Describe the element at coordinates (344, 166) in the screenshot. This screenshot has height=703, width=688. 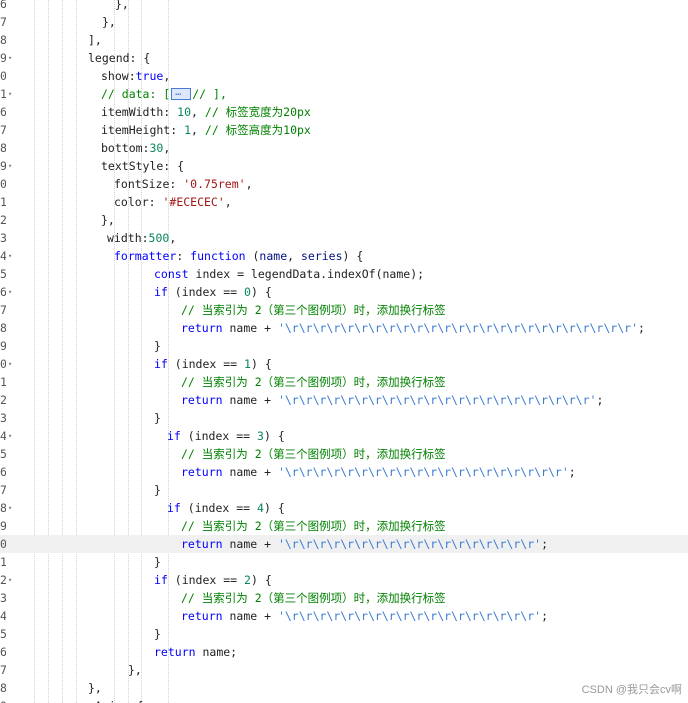
I see `code-line: 9 ▾ textStyle: {` at that location.